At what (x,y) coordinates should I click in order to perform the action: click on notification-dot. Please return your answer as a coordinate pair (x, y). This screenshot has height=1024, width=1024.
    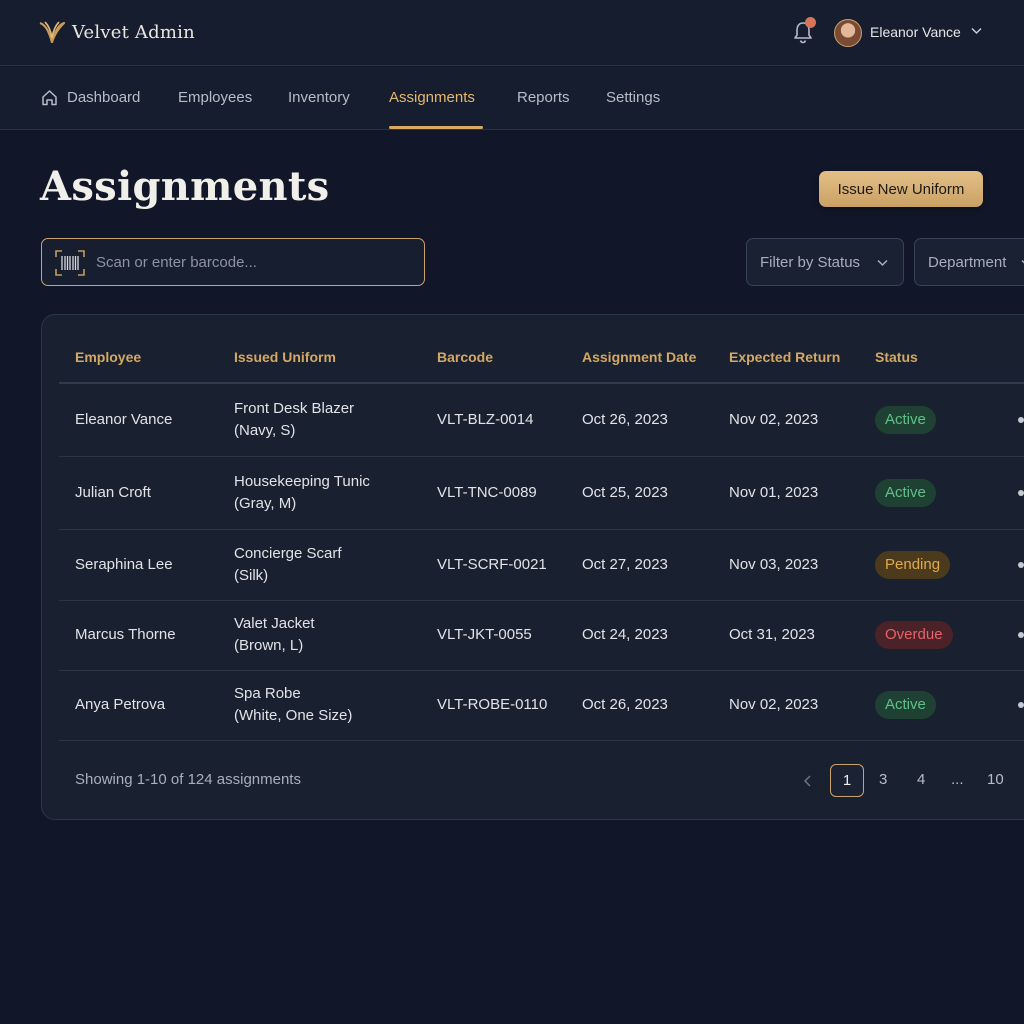
    Looking at the image, I should click on (810, 22).